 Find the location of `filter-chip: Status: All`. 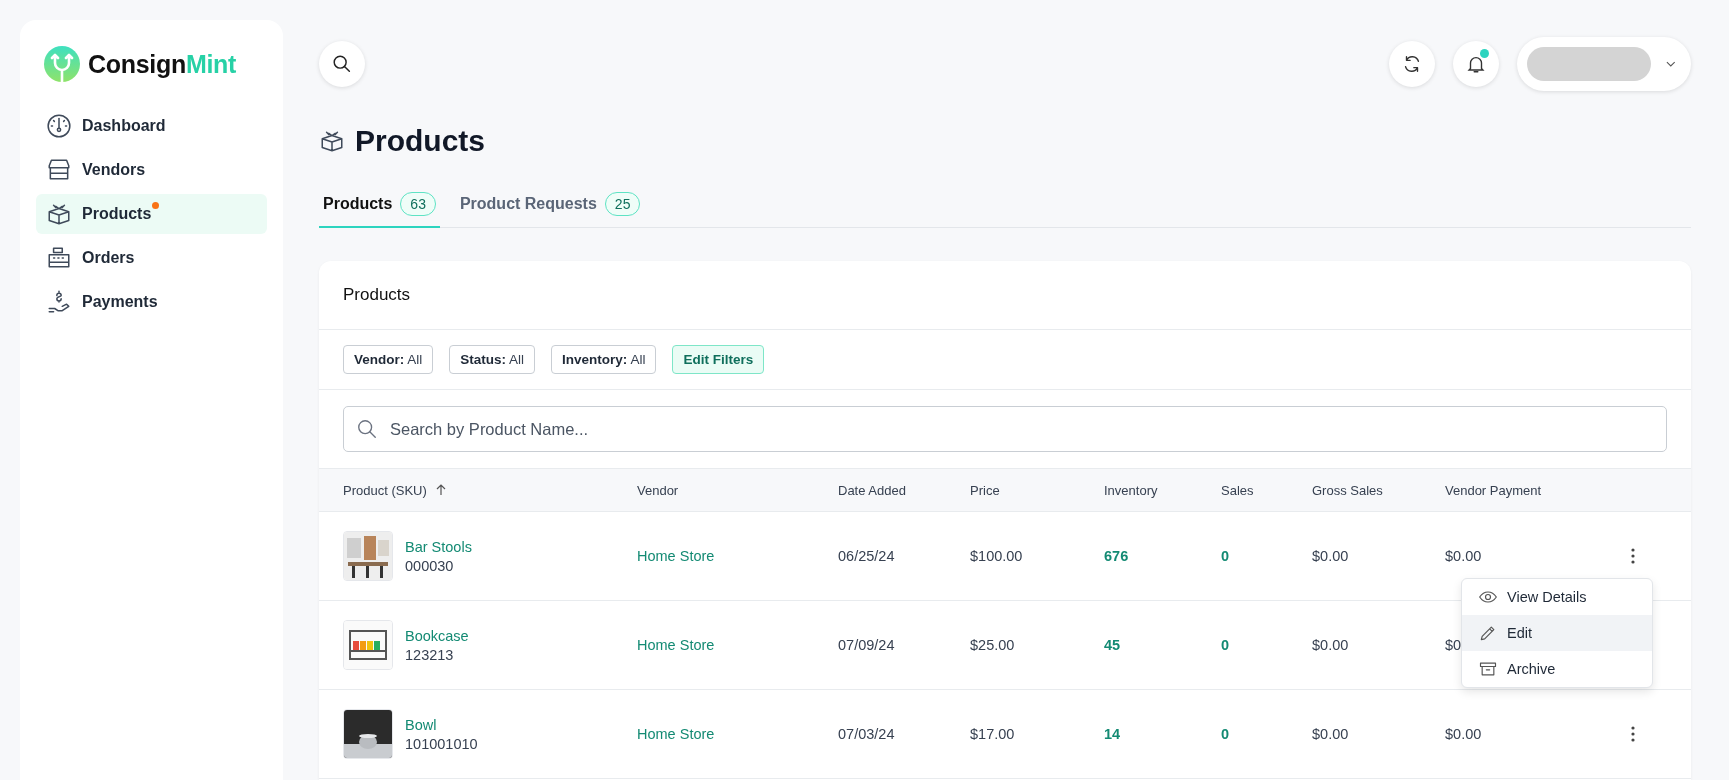

filter-chip: Status: All is located at coordinates (492, 359).